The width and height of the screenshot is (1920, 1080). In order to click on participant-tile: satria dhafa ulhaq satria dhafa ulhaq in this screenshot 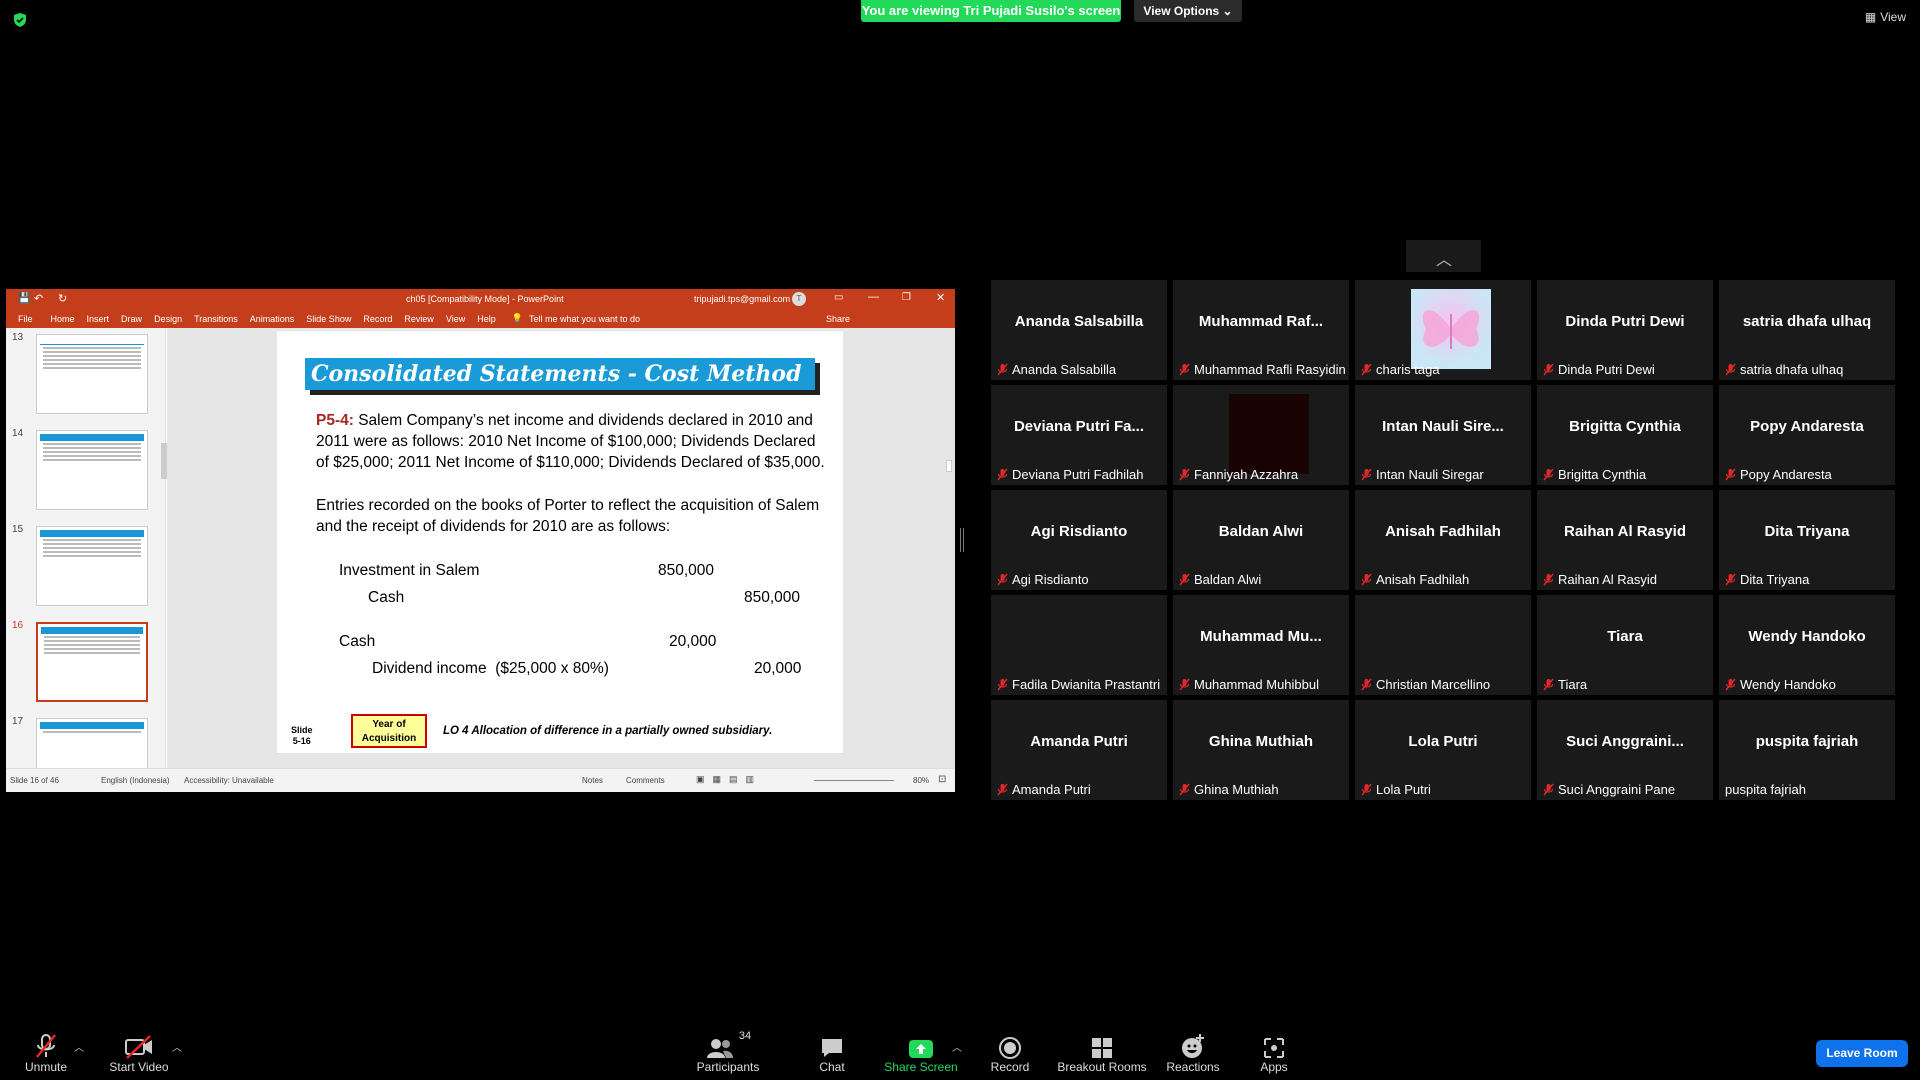, I will do `click(1807, 330)`.